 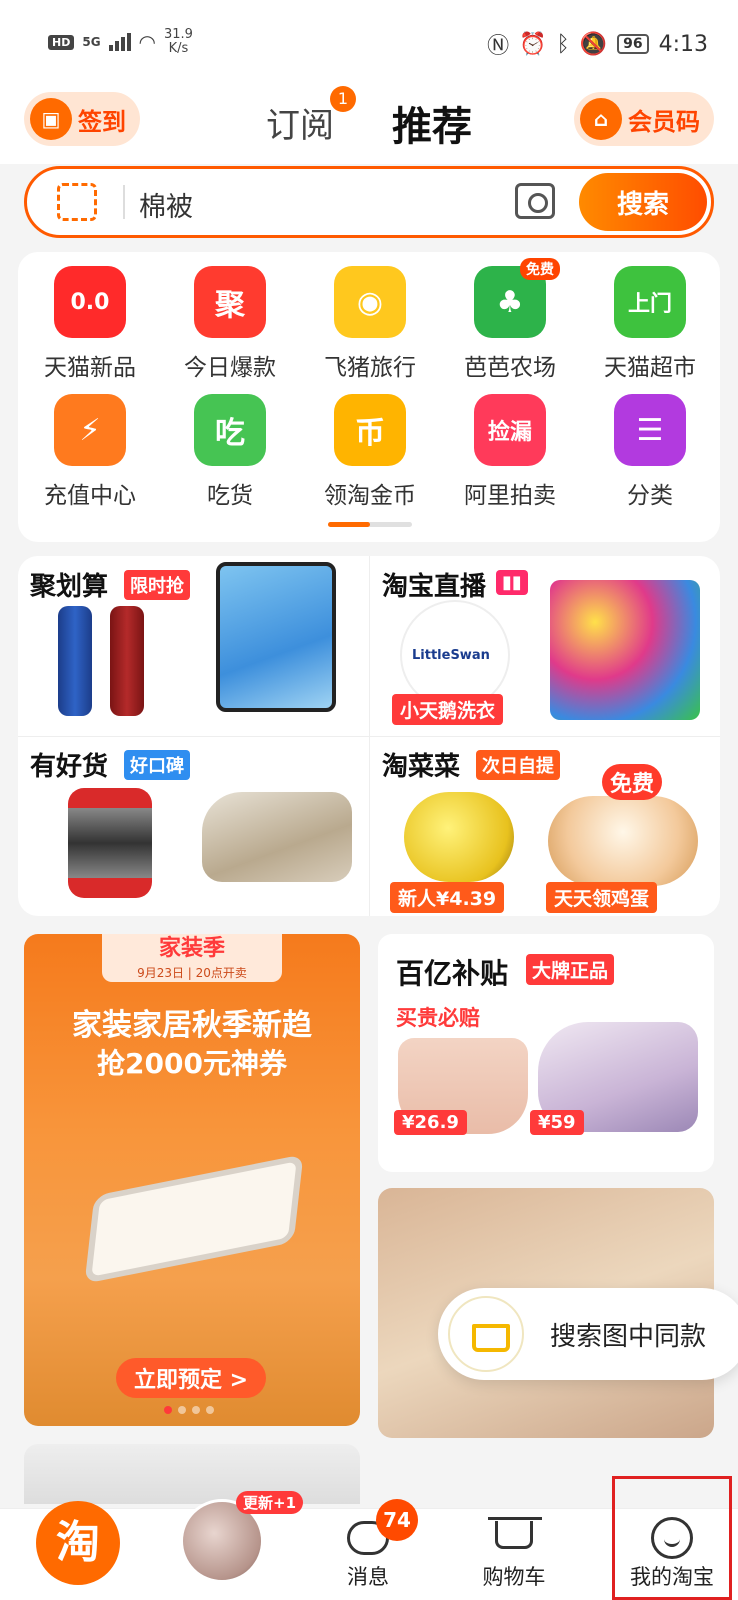 I want to click on grid-item-badge: 免费, so click(x=540, y=269).